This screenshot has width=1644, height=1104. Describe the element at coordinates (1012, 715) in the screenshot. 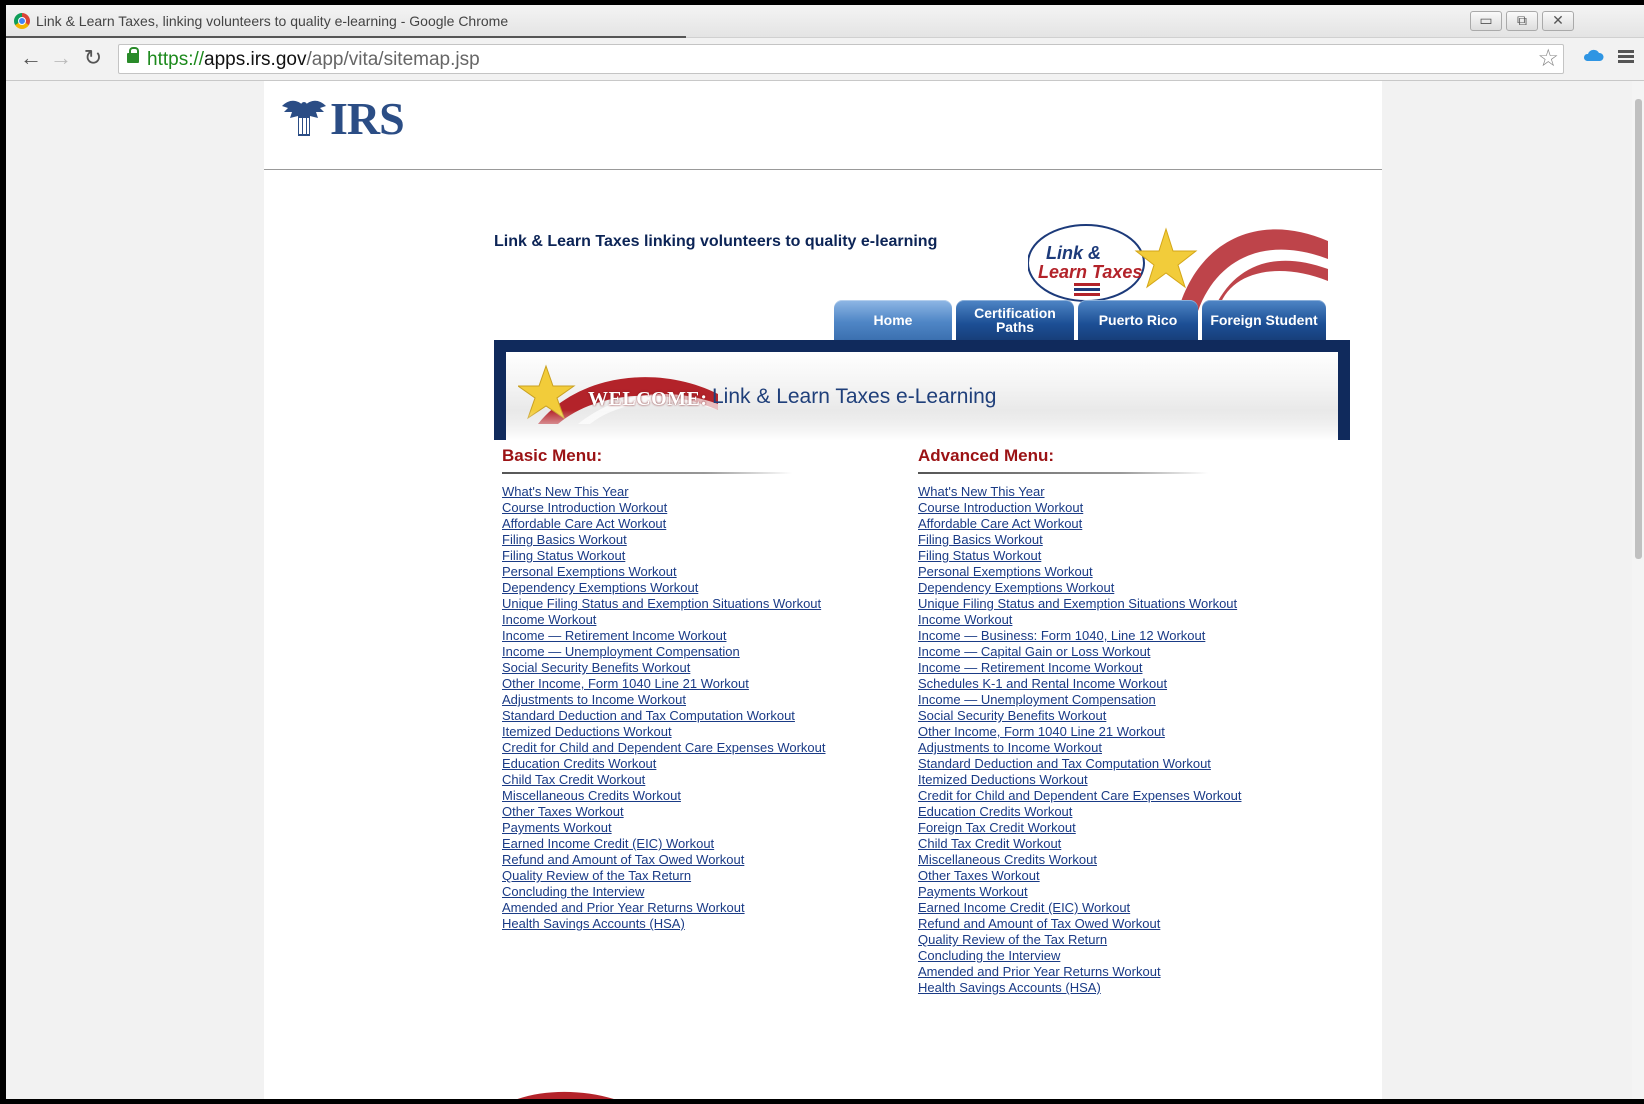

I see `advanced-link-social-security: Social Security Benefits Workout` at that location.